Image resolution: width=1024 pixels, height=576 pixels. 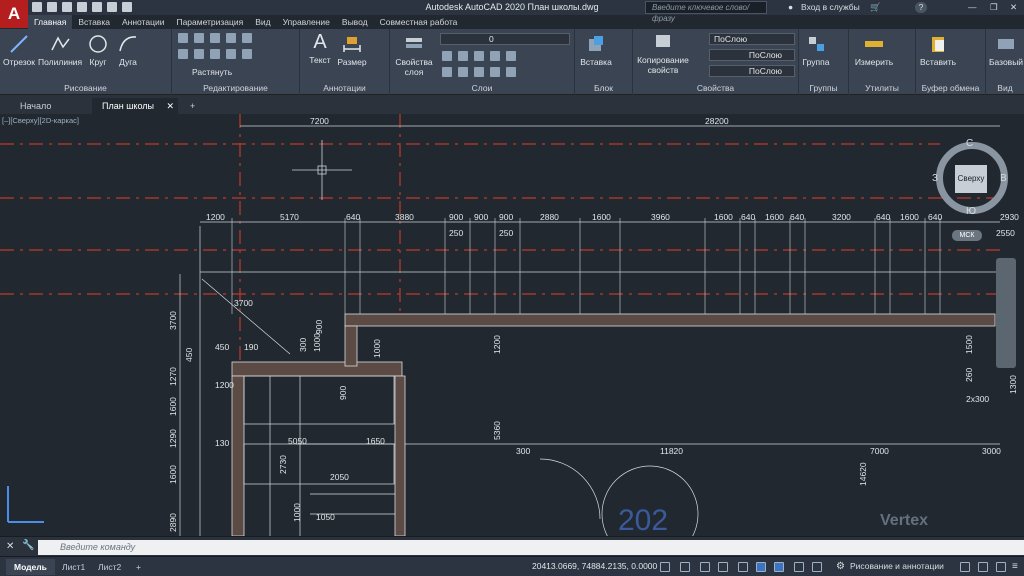 I want to click on polar-icon, so click(x=761, y=567).